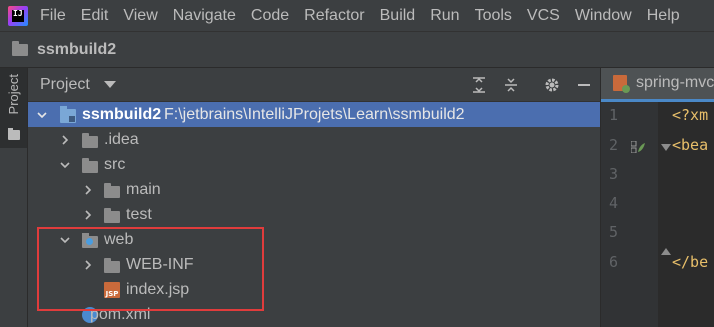 The height and width of the screenshot is (327, 714). I want to click on jsp-file-icon: JSP, so click(112, 290).